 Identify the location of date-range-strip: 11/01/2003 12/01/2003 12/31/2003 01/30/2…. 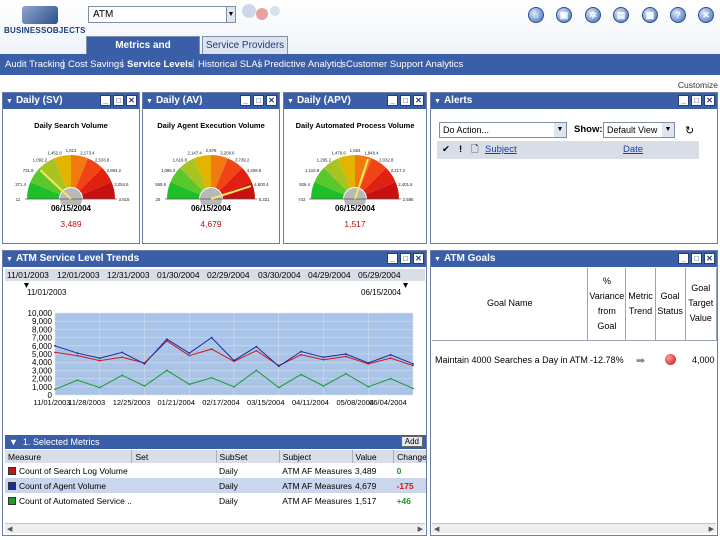
(215, 275).